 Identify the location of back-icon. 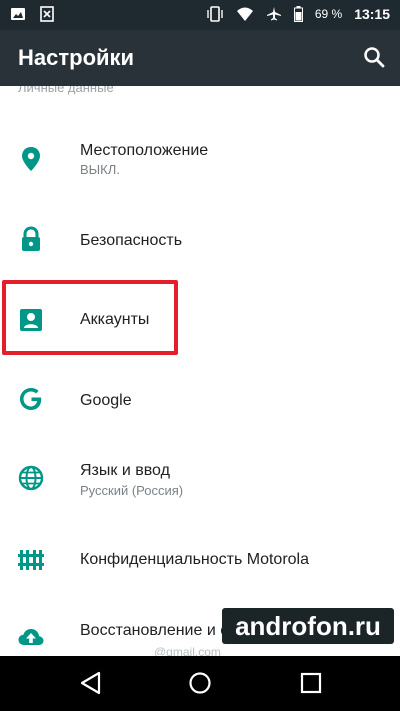
(91, 683).